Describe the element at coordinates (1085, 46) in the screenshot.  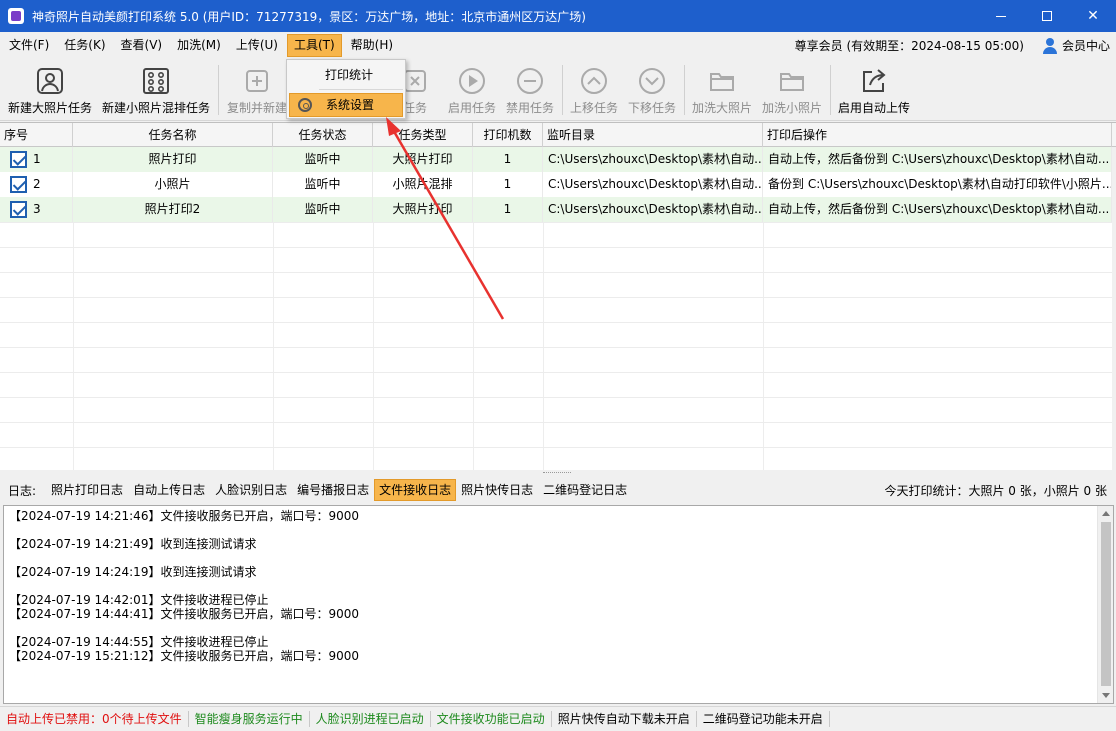
I see `member-center-label: 会员中心` at that location.